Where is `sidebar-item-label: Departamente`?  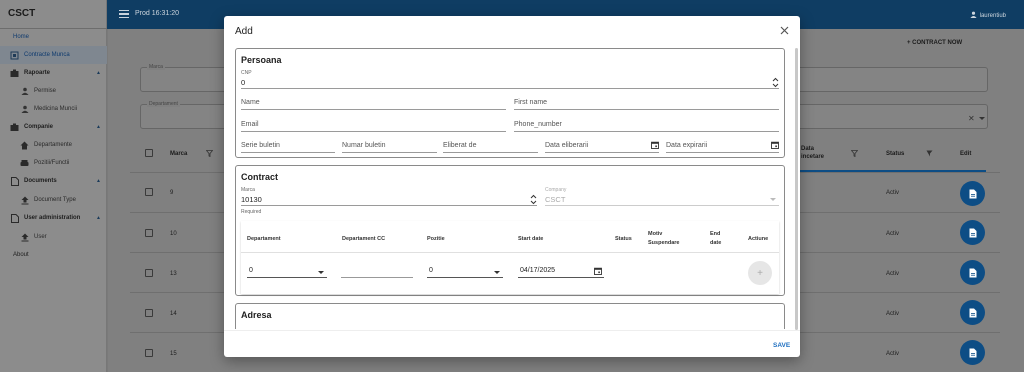 sidebar-item-label: Departamente is located at coordinates (53, 145).